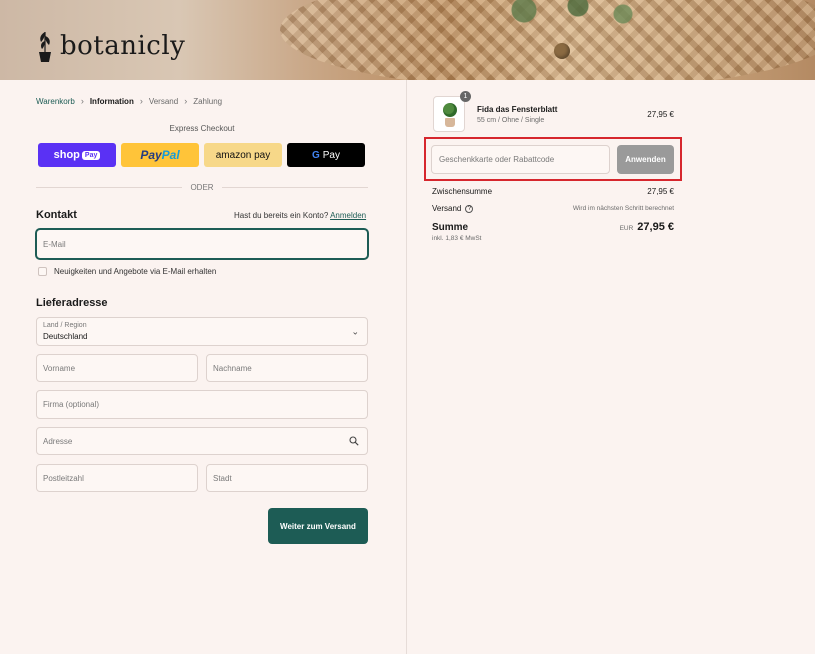 Image resolution: width=815 pixels, height=654 pixels. What do you see at coordinates (287, 478) in the screenshot?
I see `city-field: Stadt` at bounding box center [287, 478].